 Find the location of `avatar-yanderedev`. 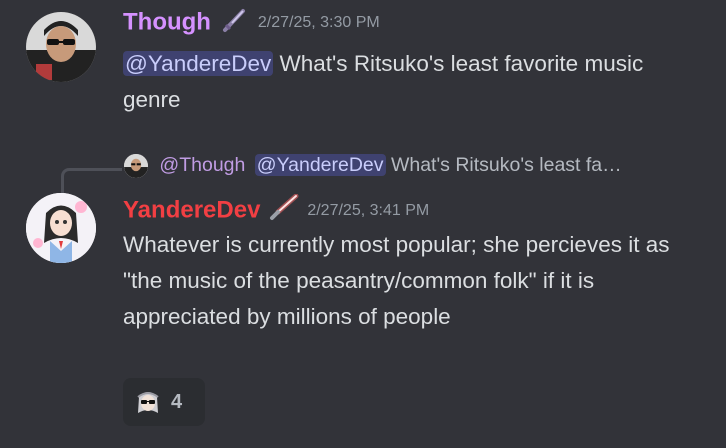

avatar-yanderedev is located at coordinates (61, 228).